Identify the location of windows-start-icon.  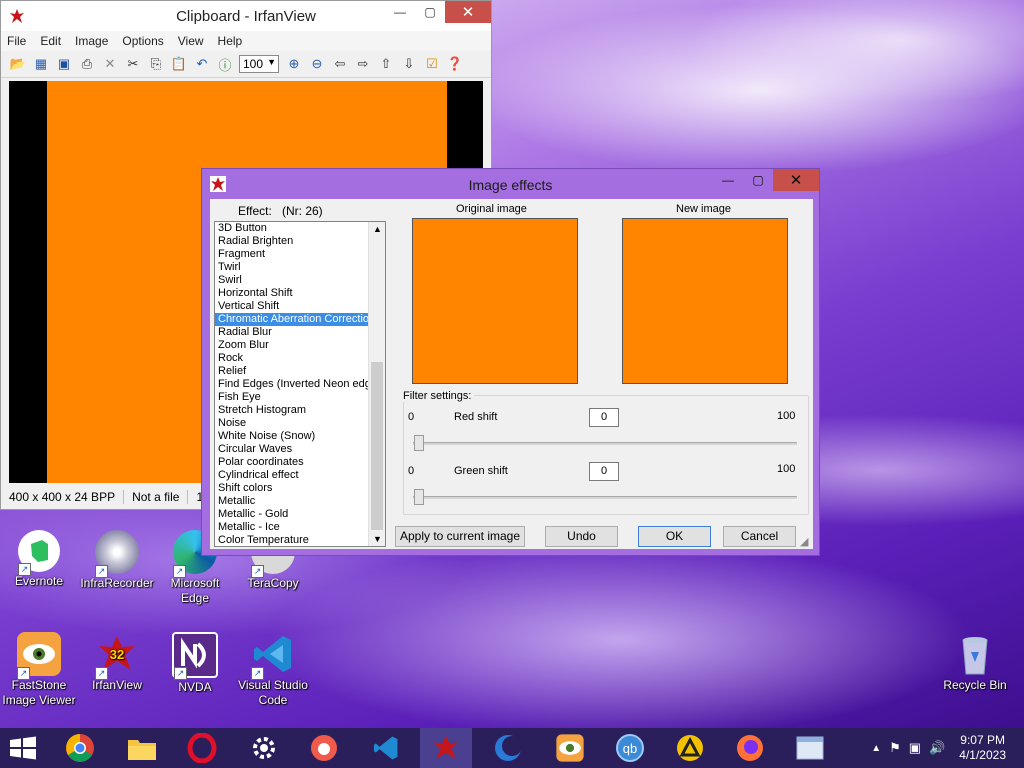
(23, 748).